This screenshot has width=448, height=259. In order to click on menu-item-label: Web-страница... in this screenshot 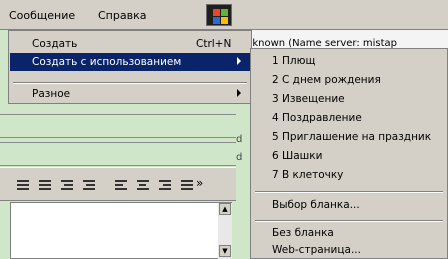, I will do `click(316, 250)`.